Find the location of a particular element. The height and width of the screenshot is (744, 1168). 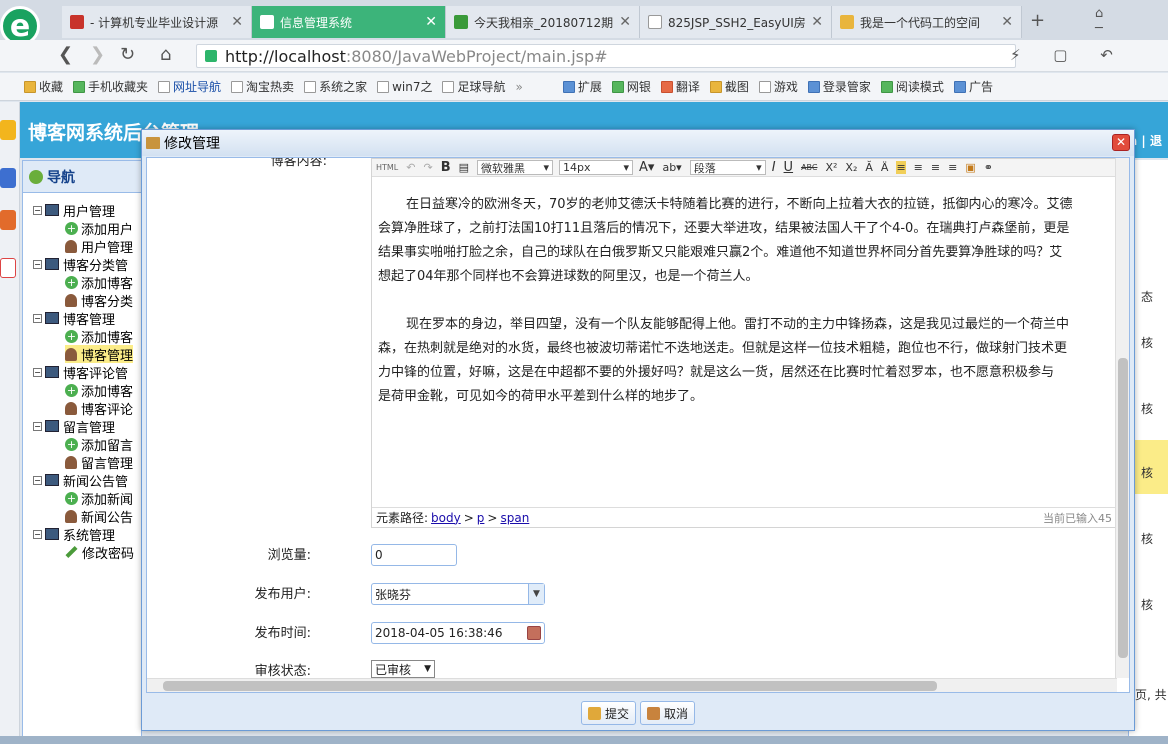

bookmark-item: 系统之家 is located at coordinates (335, 86).